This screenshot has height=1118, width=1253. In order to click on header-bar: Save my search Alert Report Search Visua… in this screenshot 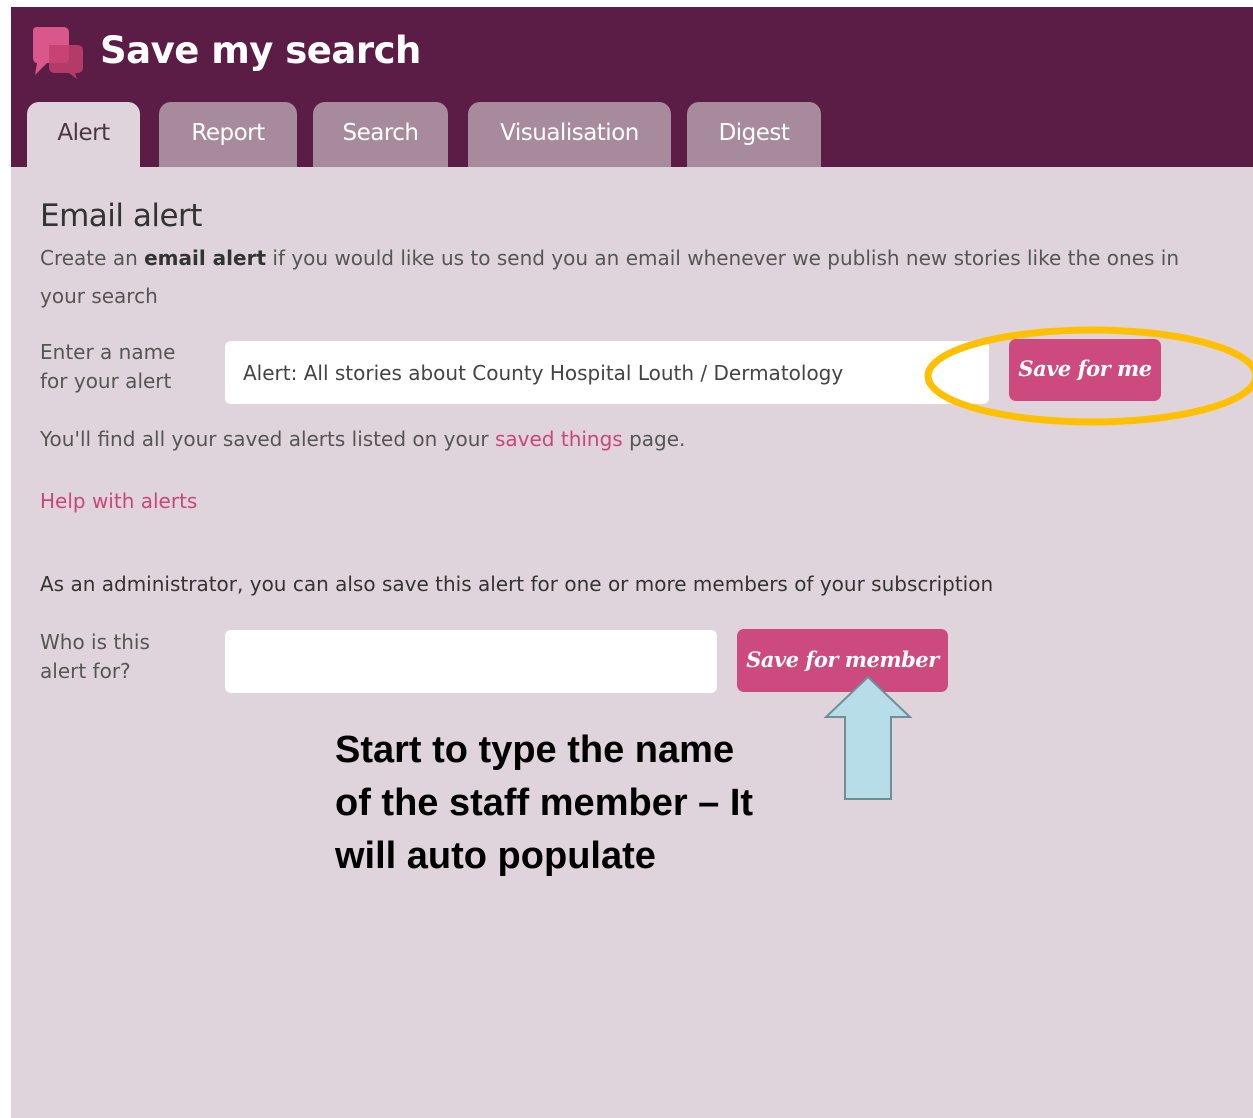, I will do `click(632, 87)`.